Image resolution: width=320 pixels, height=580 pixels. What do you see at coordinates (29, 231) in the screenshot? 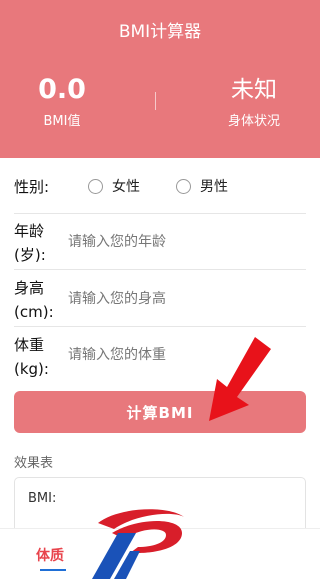
I see `age-label-line1: 年龄` at bounding box center [29, 231].